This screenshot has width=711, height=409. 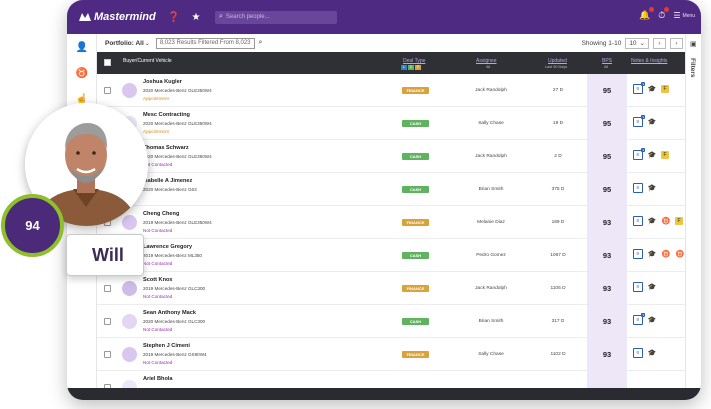 I want to click on bps-score: 93, so click(x=607, y=288).